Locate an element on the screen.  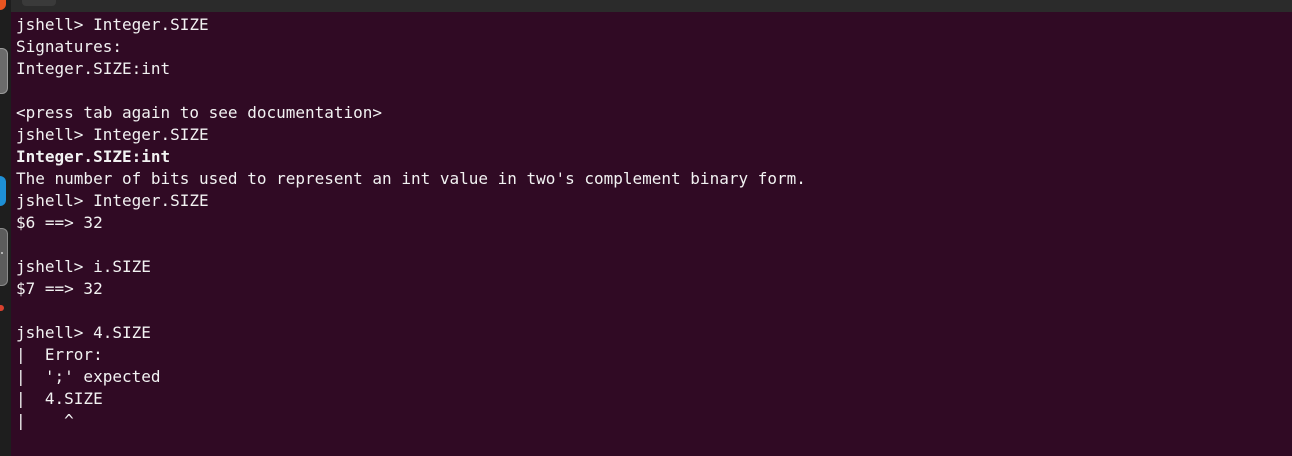
terminal-app-icon is located at coordinates (4, 257).